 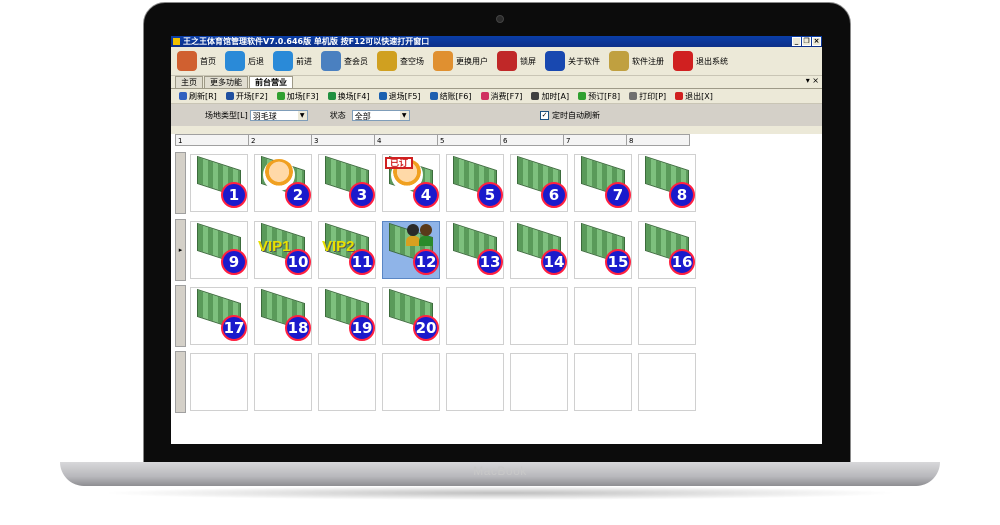 What do you see at coordinates (475, 250) in the screenshot?
I see `court-cell-13: 13` at bounding box center [475, 250].